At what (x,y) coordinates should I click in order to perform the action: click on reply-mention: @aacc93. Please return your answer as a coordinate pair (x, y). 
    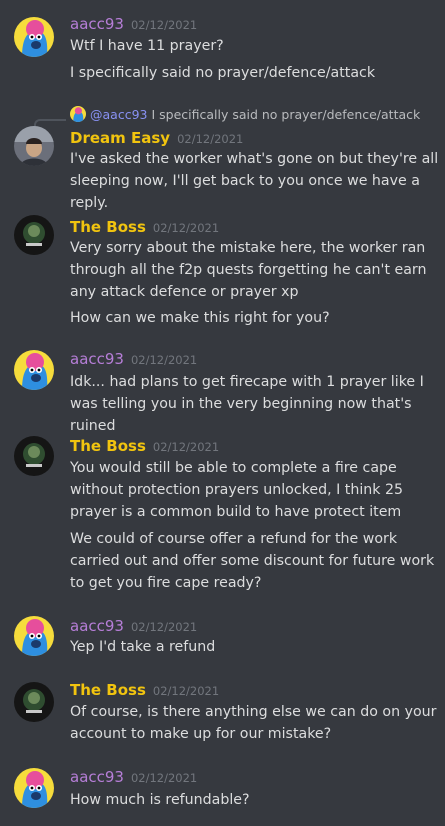
    Looking at the image, I should click on (118, 114).